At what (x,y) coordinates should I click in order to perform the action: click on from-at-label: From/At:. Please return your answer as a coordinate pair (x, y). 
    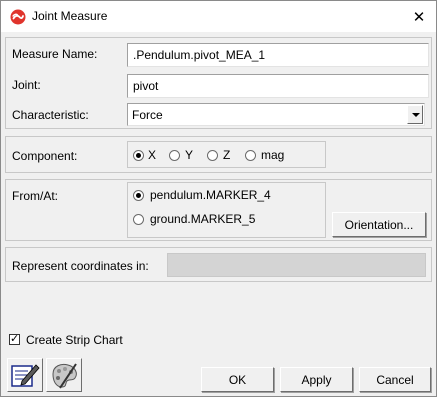
    Looking at the image, I should click on (35, 196).